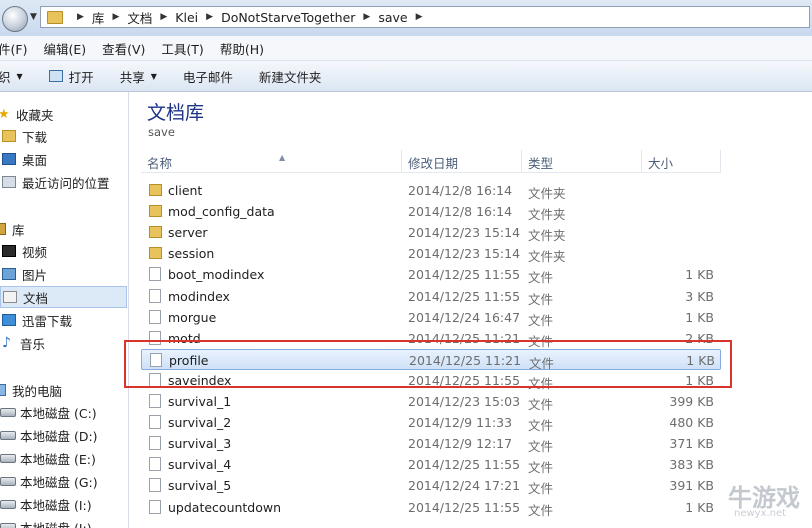 Image resolution: width=812 pixels, height=528 pixels. I want to click on file-name: survival_4, so click(200, 465).